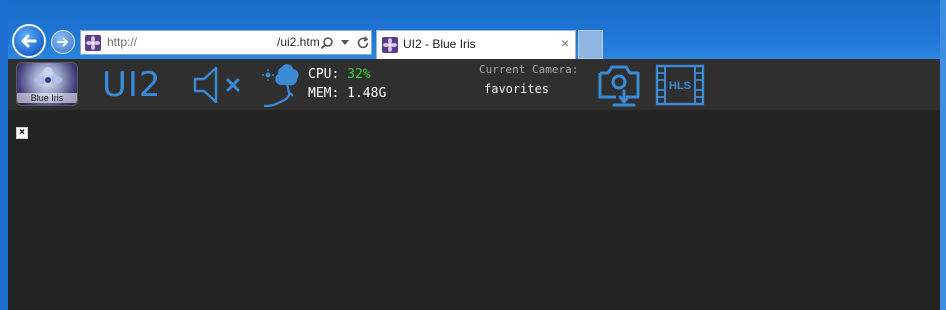 Image resolution: width=946 pixels, height=310 pixels. What do you see at coordinates (439, 44) in the screenshot?
I see `tab-title: UI2 - Blue Iris` at bounding box center [439, 44].